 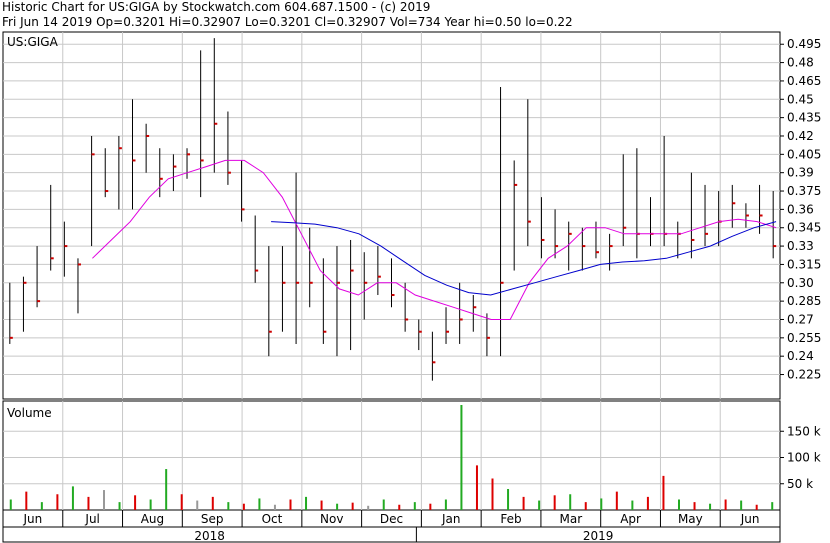 What do you see at coordinates (804, 44) in the screenshot?
I see `price-tick-label: 0.495` at bounding box center [804, 44].